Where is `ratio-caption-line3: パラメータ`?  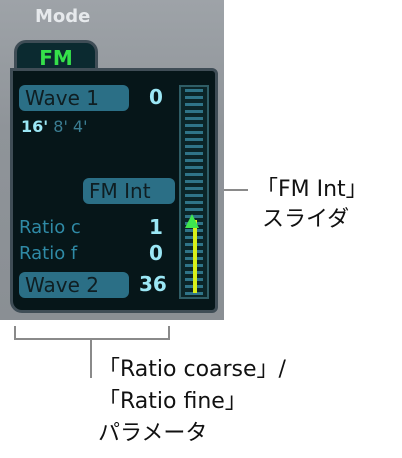
ratio-caption-line3: パラメータ is located at coordinates (153, 433).